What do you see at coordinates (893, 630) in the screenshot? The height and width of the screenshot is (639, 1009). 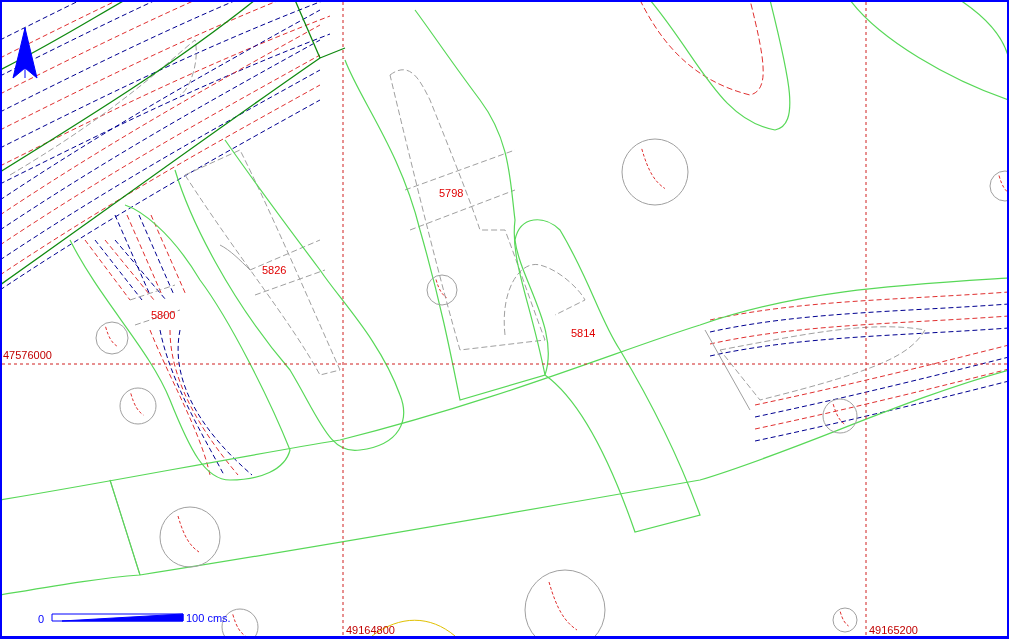 I see `grid-coordinate-label: 49165200` at bounding box center [893, 630].